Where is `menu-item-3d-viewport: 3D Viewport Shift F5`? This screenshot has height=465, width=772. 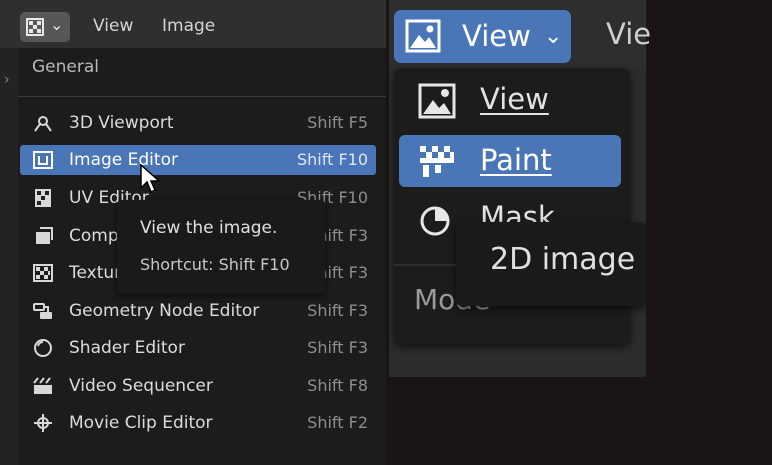 menu-item-3d-viewport: 3D Viewport Shift F5 is located at coordinates (198, 123).